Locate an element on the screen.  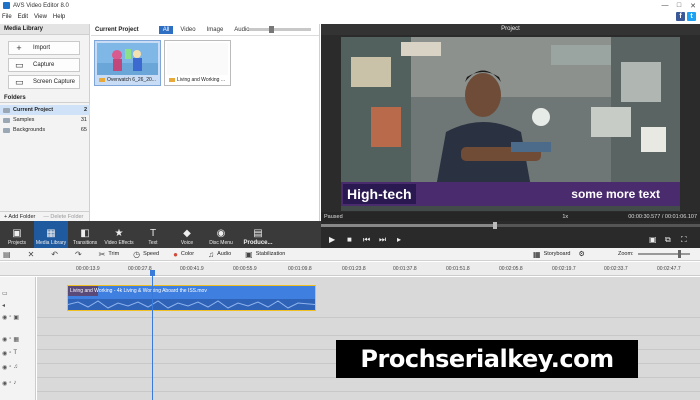
menu-view: View is located at coordinates (40, 17).